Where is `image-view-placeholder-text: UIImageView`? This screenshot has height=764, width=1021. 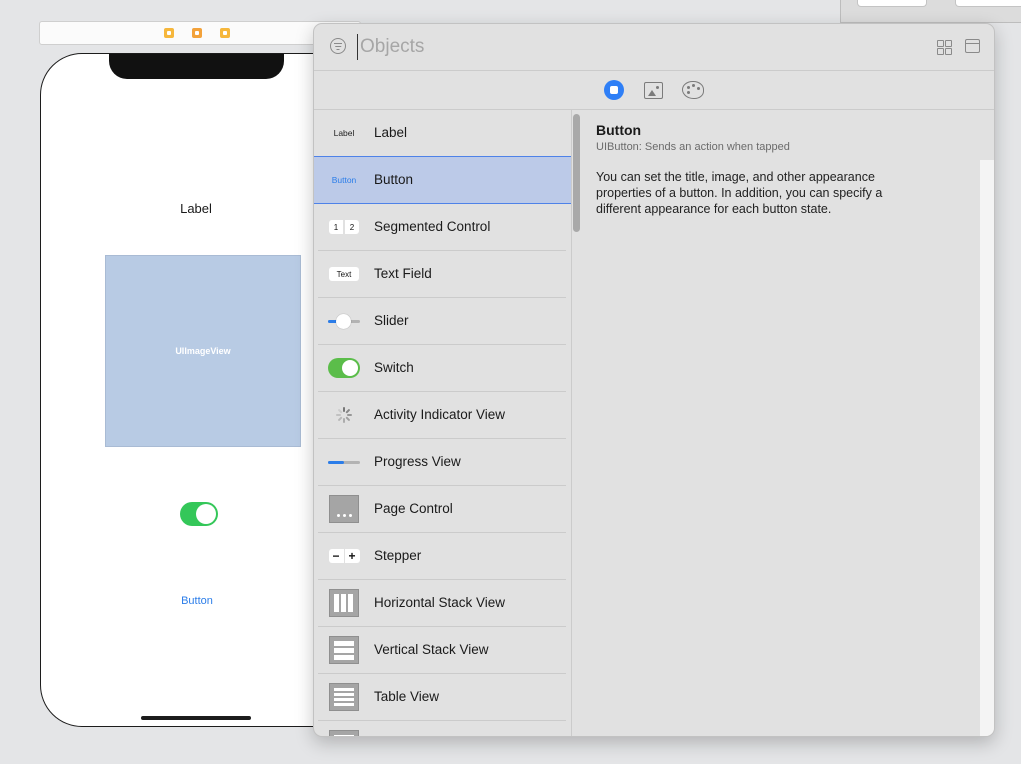
image-view-placeholder-text: UIImageView is located at coordinates (203, 351).